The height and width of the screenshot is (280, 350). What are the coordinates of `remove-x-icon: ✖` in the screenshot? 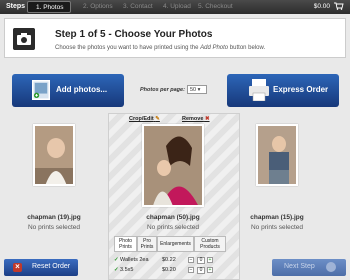 It's located at (207, 119).